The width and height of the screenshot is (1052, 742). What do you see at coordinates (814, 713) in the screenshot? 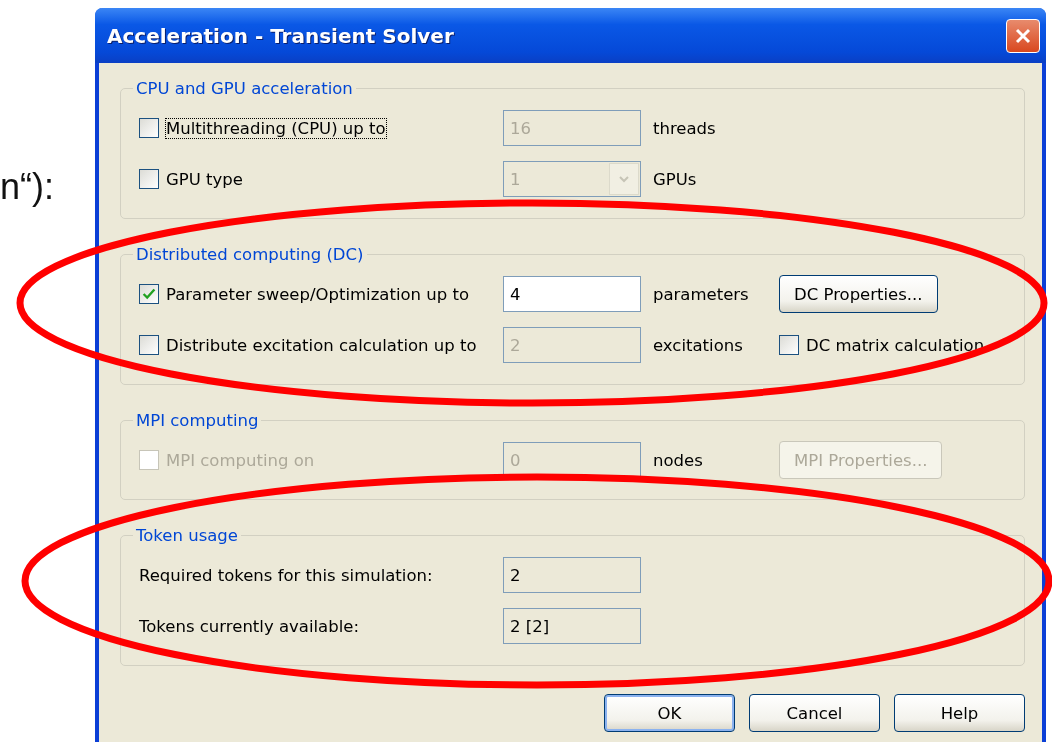
I see `dialog-button: Cancel` at bounding box center [814, 713].